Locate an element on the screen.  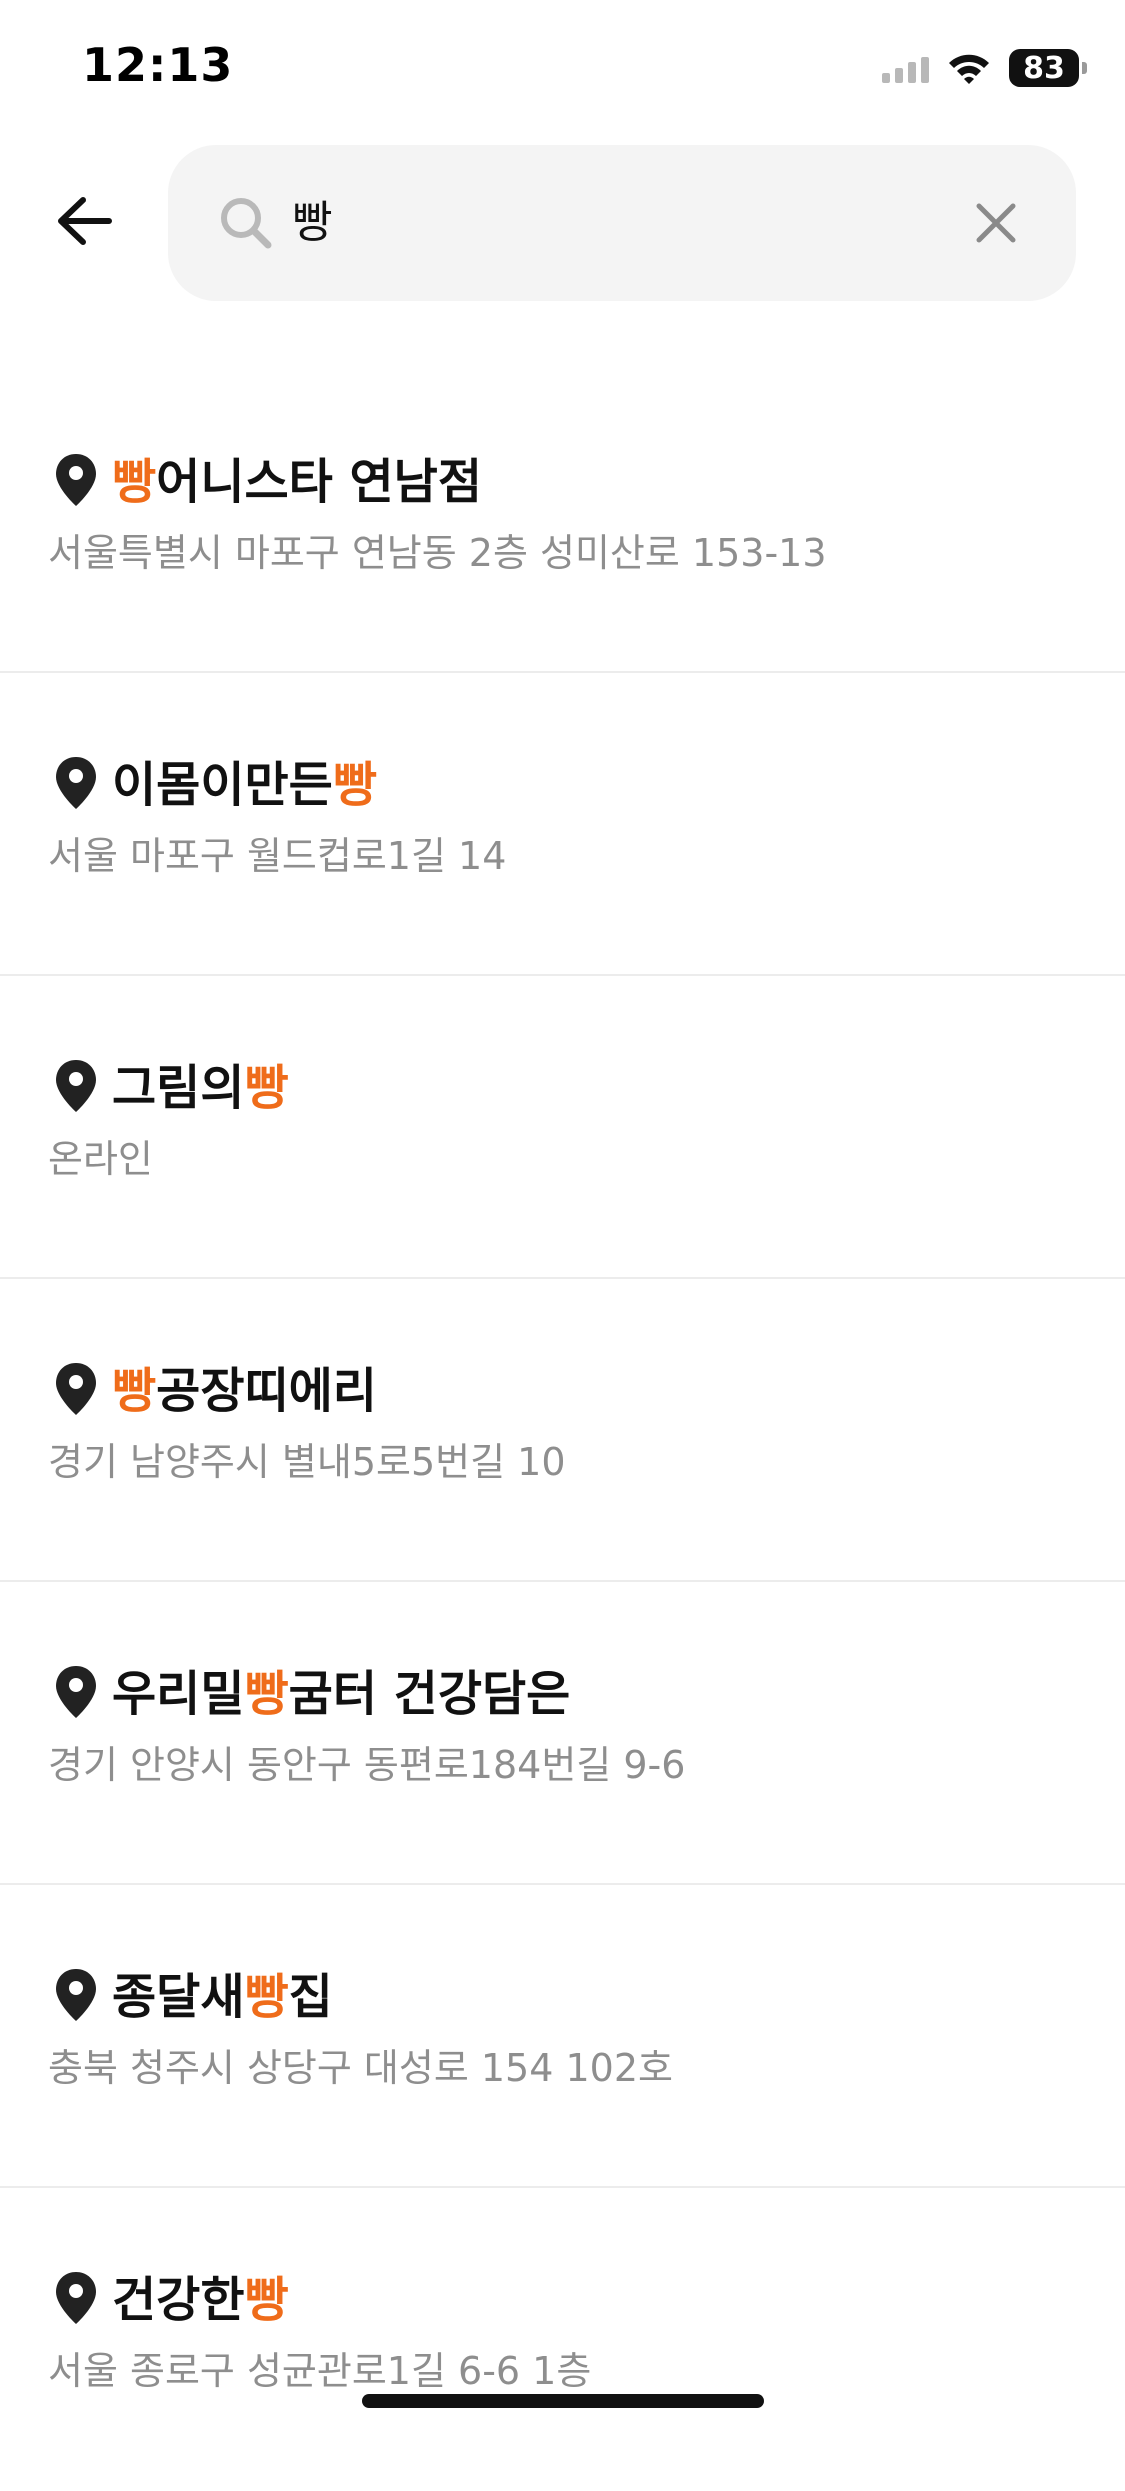
result-address: 서울특별시 마포구 연남동 2층 성미산로 153-13 is located at coordinates (437, 553).